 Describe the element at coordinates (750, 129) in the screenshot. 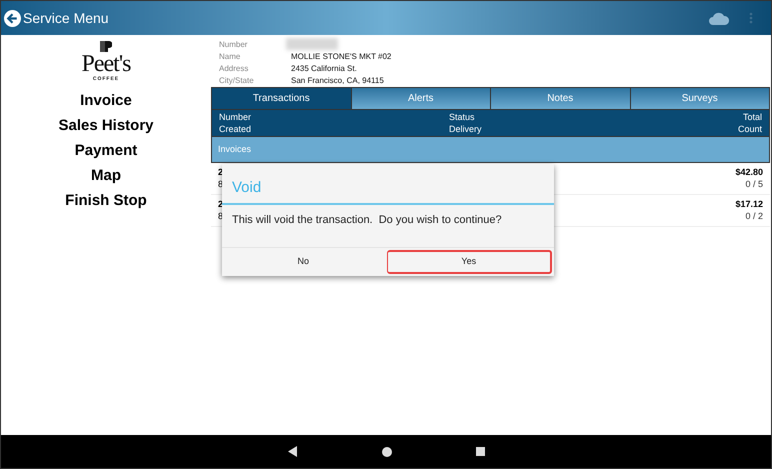

I see `column-heading: Count` at that location.